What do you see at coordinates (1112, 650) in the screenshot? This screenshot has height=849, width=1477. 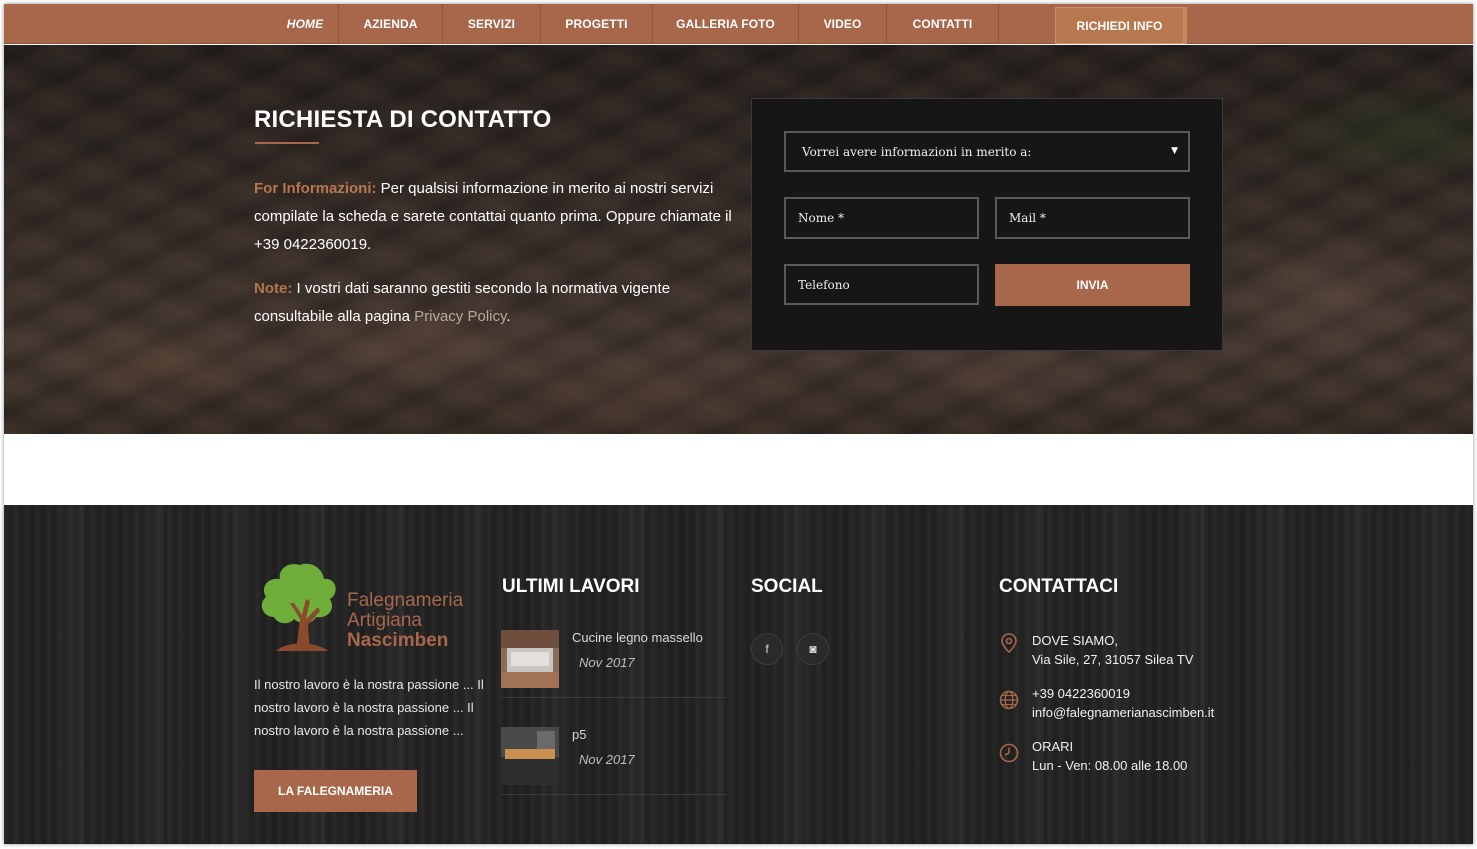 I see `address-text: DOVE SIAMO, Via Sile, 27, 31057 Silea TV` at bounding box center [1112, 650].